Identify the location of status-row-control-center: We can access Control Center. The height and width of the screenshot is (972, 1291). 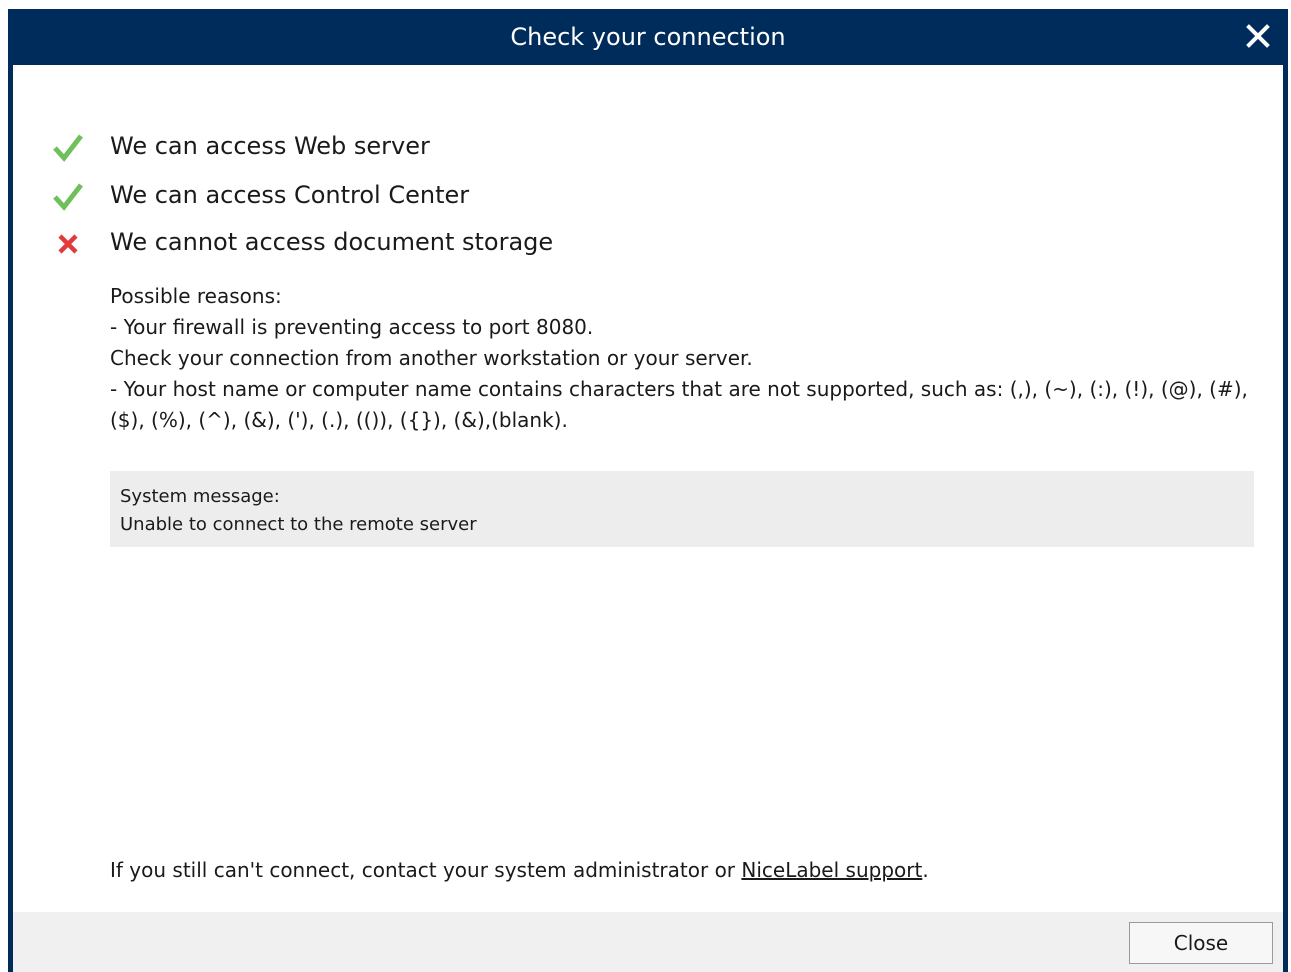
(260, 196).